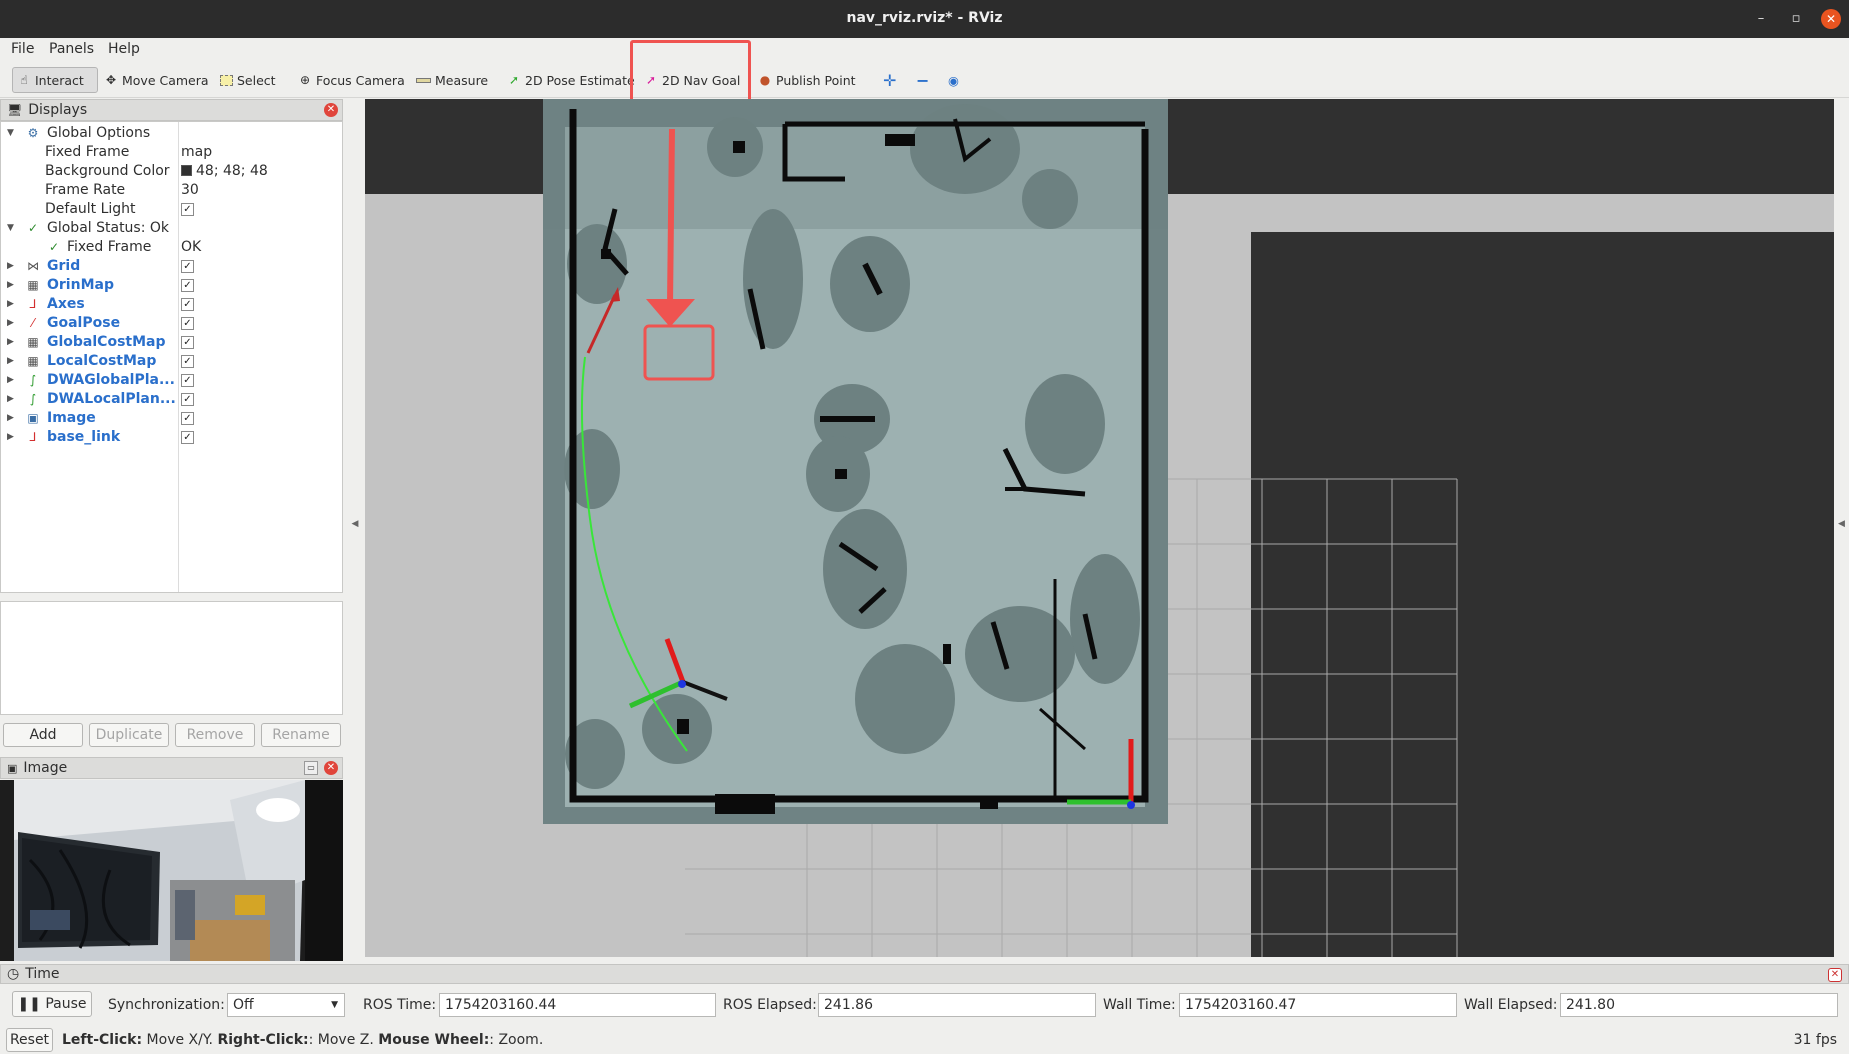  What do you see at coordinates (33, 304) in the screenshot?
I see `axes-icon: ⅃` at bounding box center [33, 304].